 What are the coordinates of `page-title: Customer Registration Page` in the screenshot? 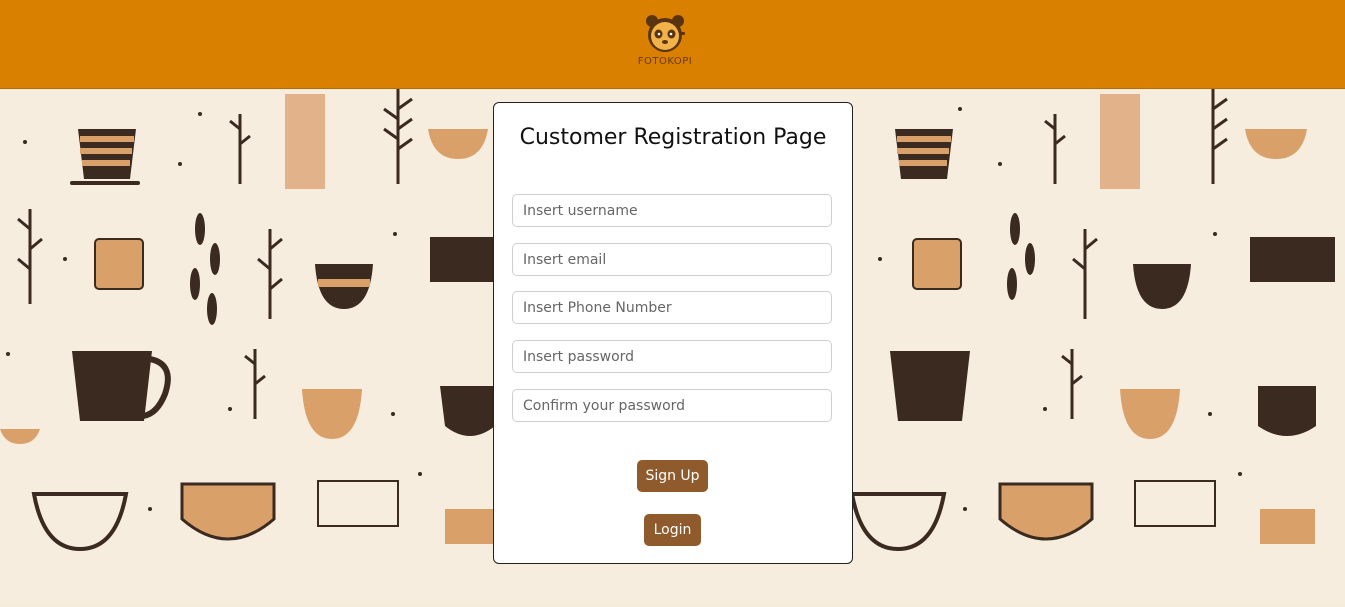 It's located at (673, 137).